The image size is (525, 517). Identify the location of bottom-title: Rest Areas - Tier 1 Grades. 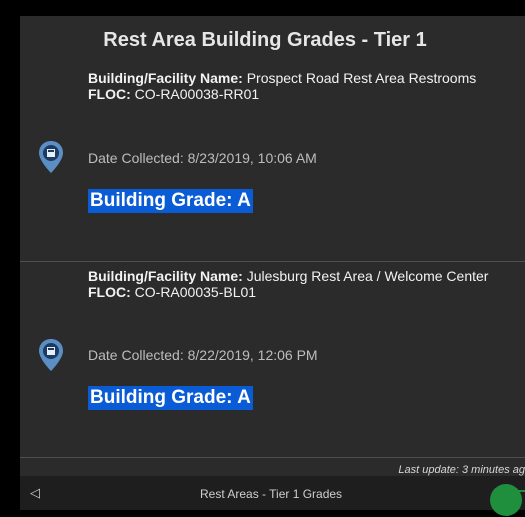
(271, 494).